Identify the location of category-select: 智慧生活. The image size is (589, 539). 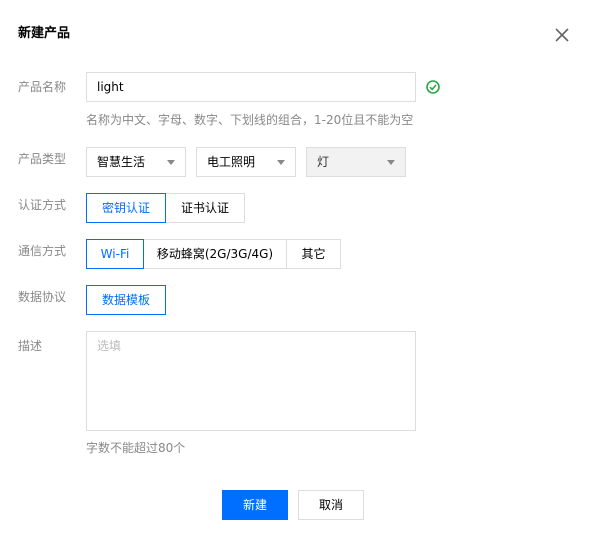
(136, 162).